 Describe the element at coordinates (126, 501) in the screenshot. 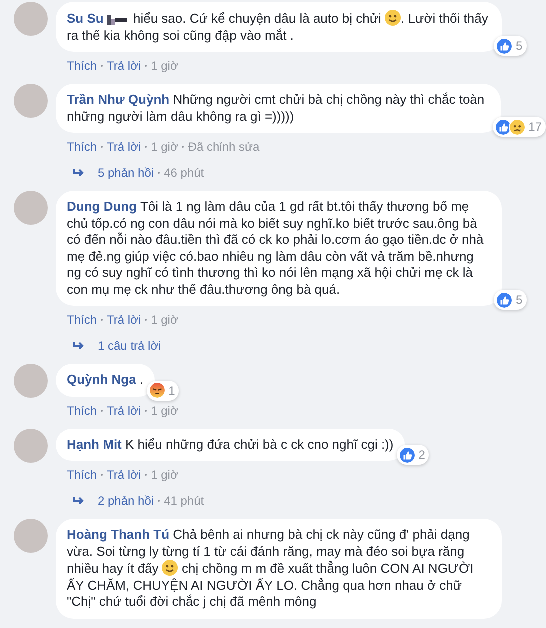

I see `replies-link: 2 phản hồi` at that location.